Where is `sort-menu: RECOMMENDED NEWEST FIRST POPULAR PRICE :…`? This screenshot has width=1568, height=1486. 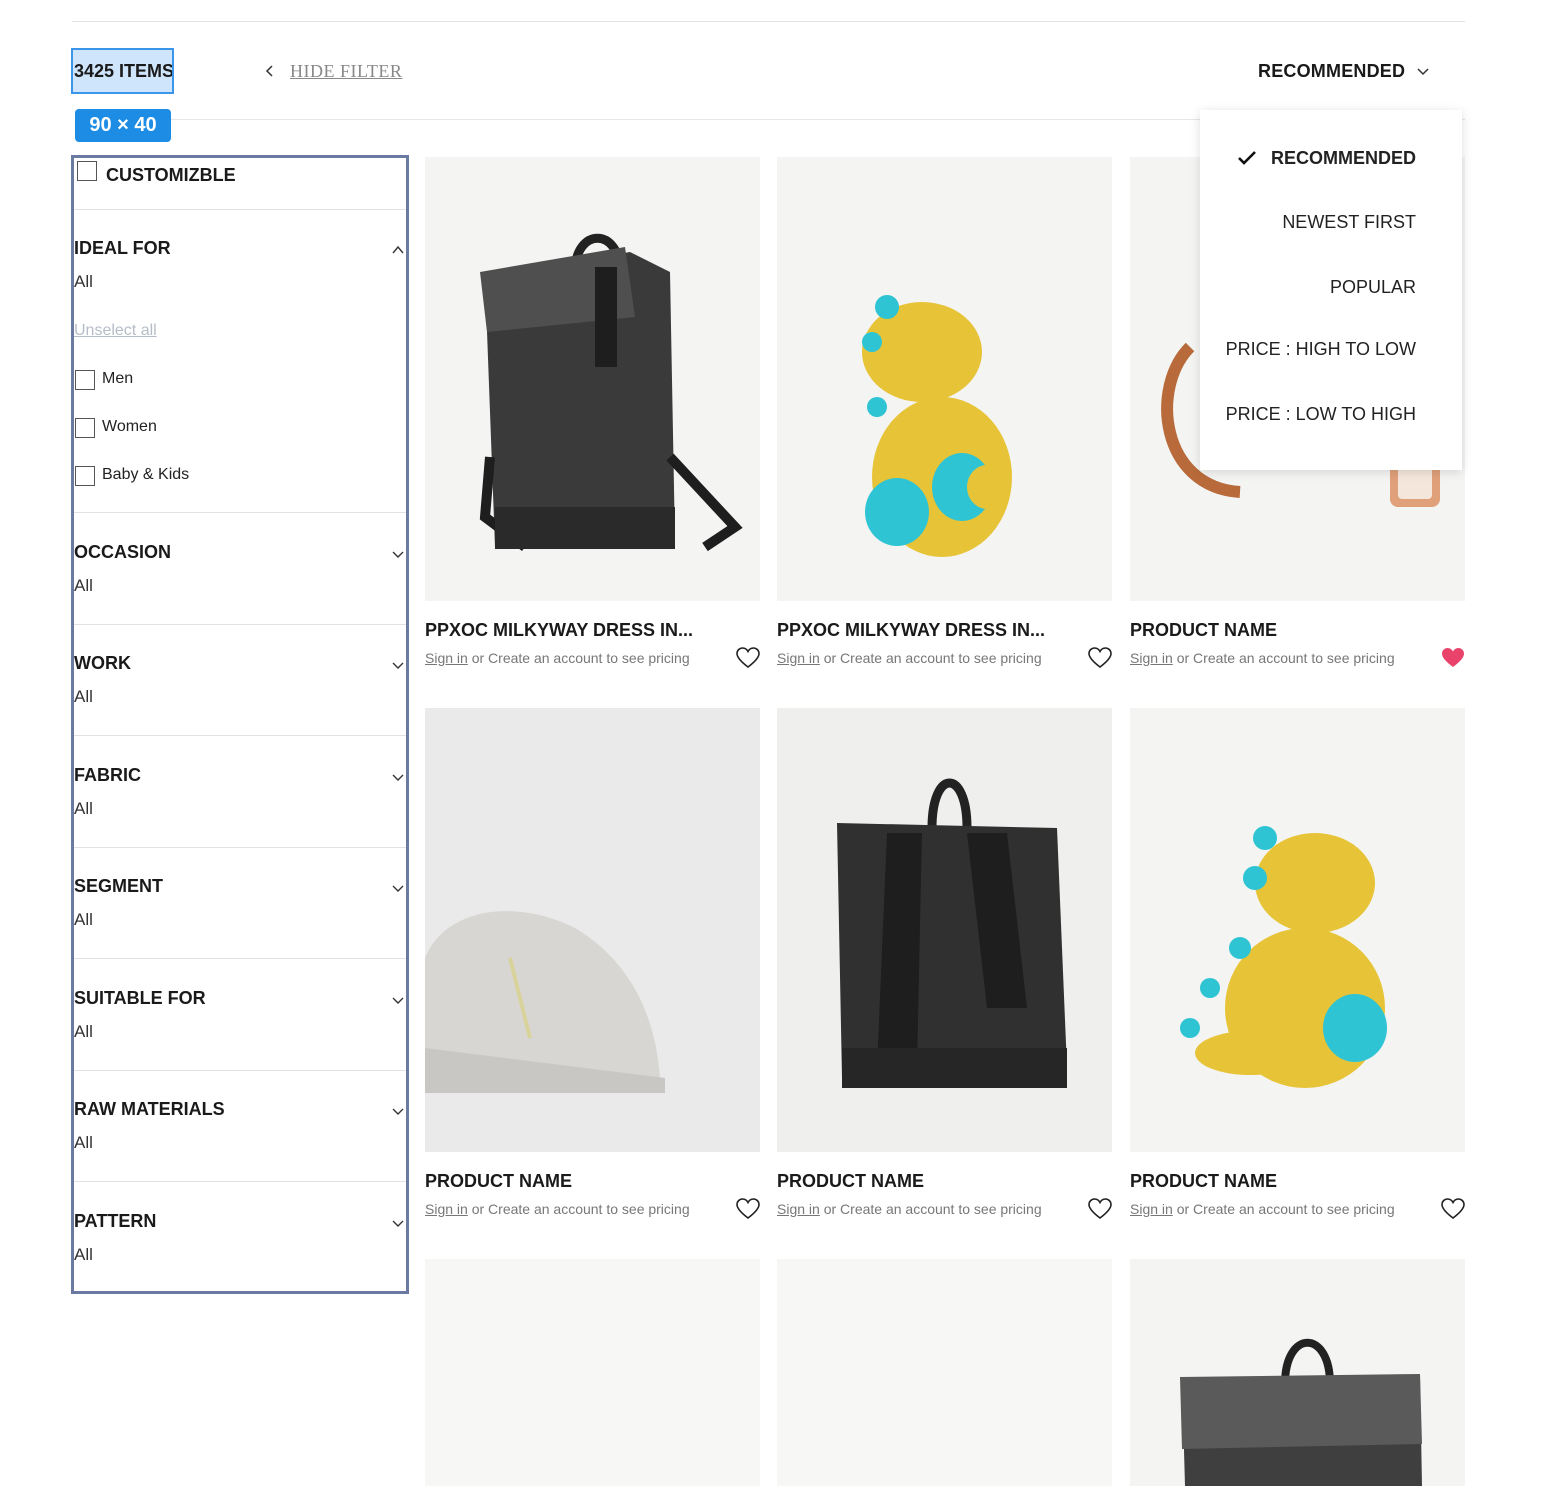
sort-menu: RECOMMENDED NEWEST FIRST POPULAR PRICE :… is located at coordinates (1331, 290).